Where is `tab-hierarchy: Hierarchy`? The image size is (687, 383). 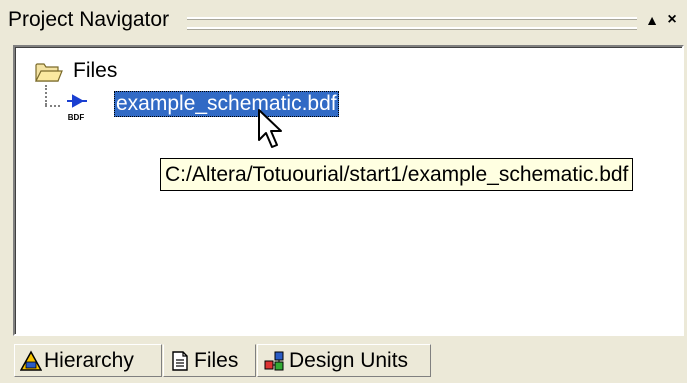
tab-hierarchy: Hierarchy is located at coordinates (88, 360).